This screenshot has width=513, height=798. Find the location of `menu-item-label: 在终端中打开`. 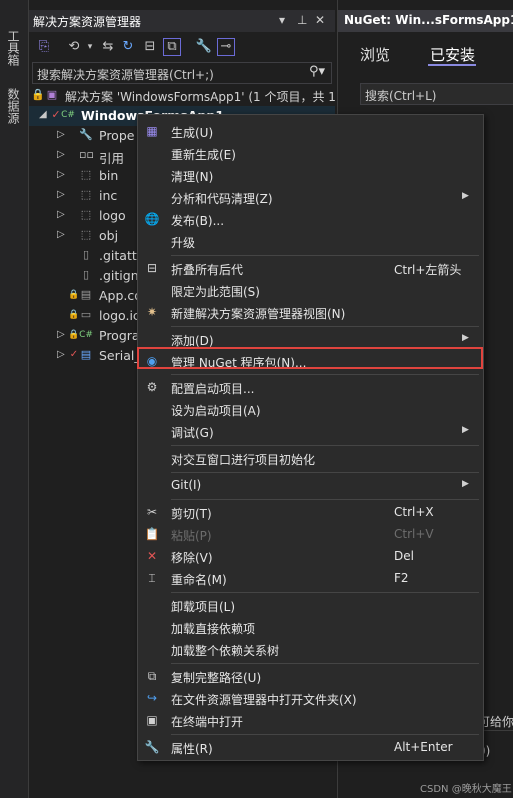

menu-item-label: 在终端中打开 is located at coordinates (207, 722).